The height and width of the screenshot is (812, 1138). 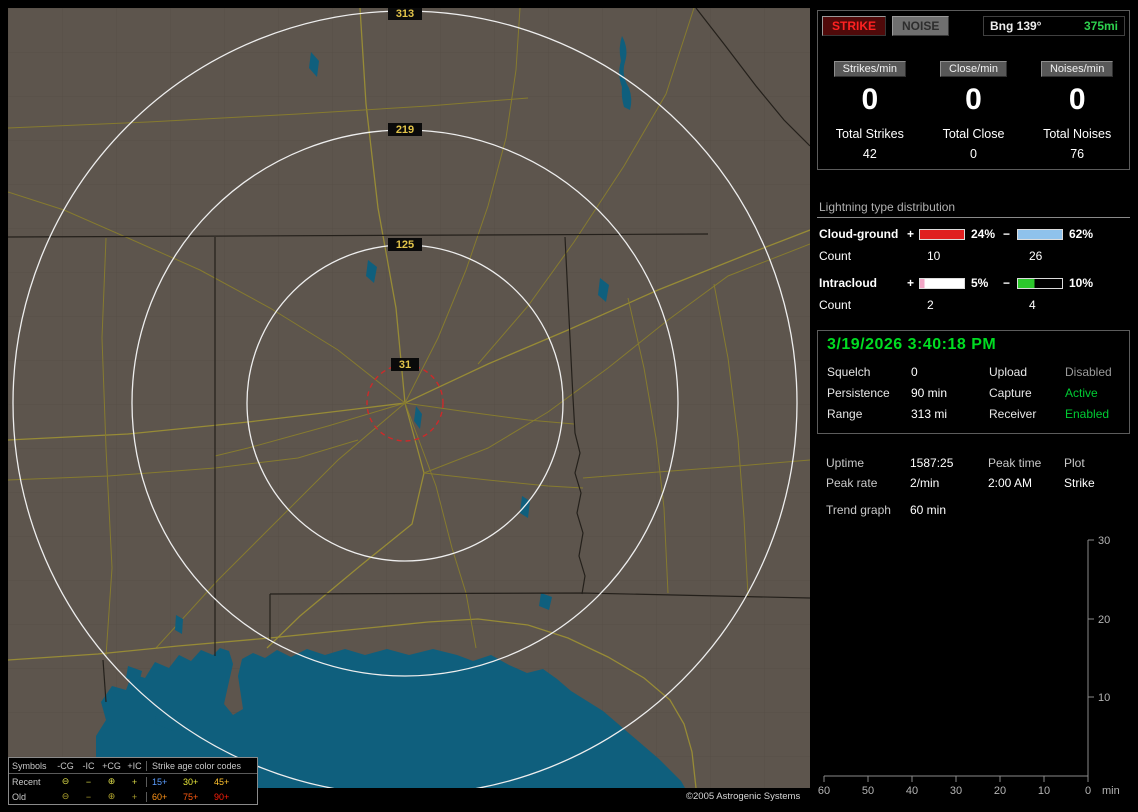 I want to click on bearing-display: Bng 139° 375mi, so click(x=1054, y=26).